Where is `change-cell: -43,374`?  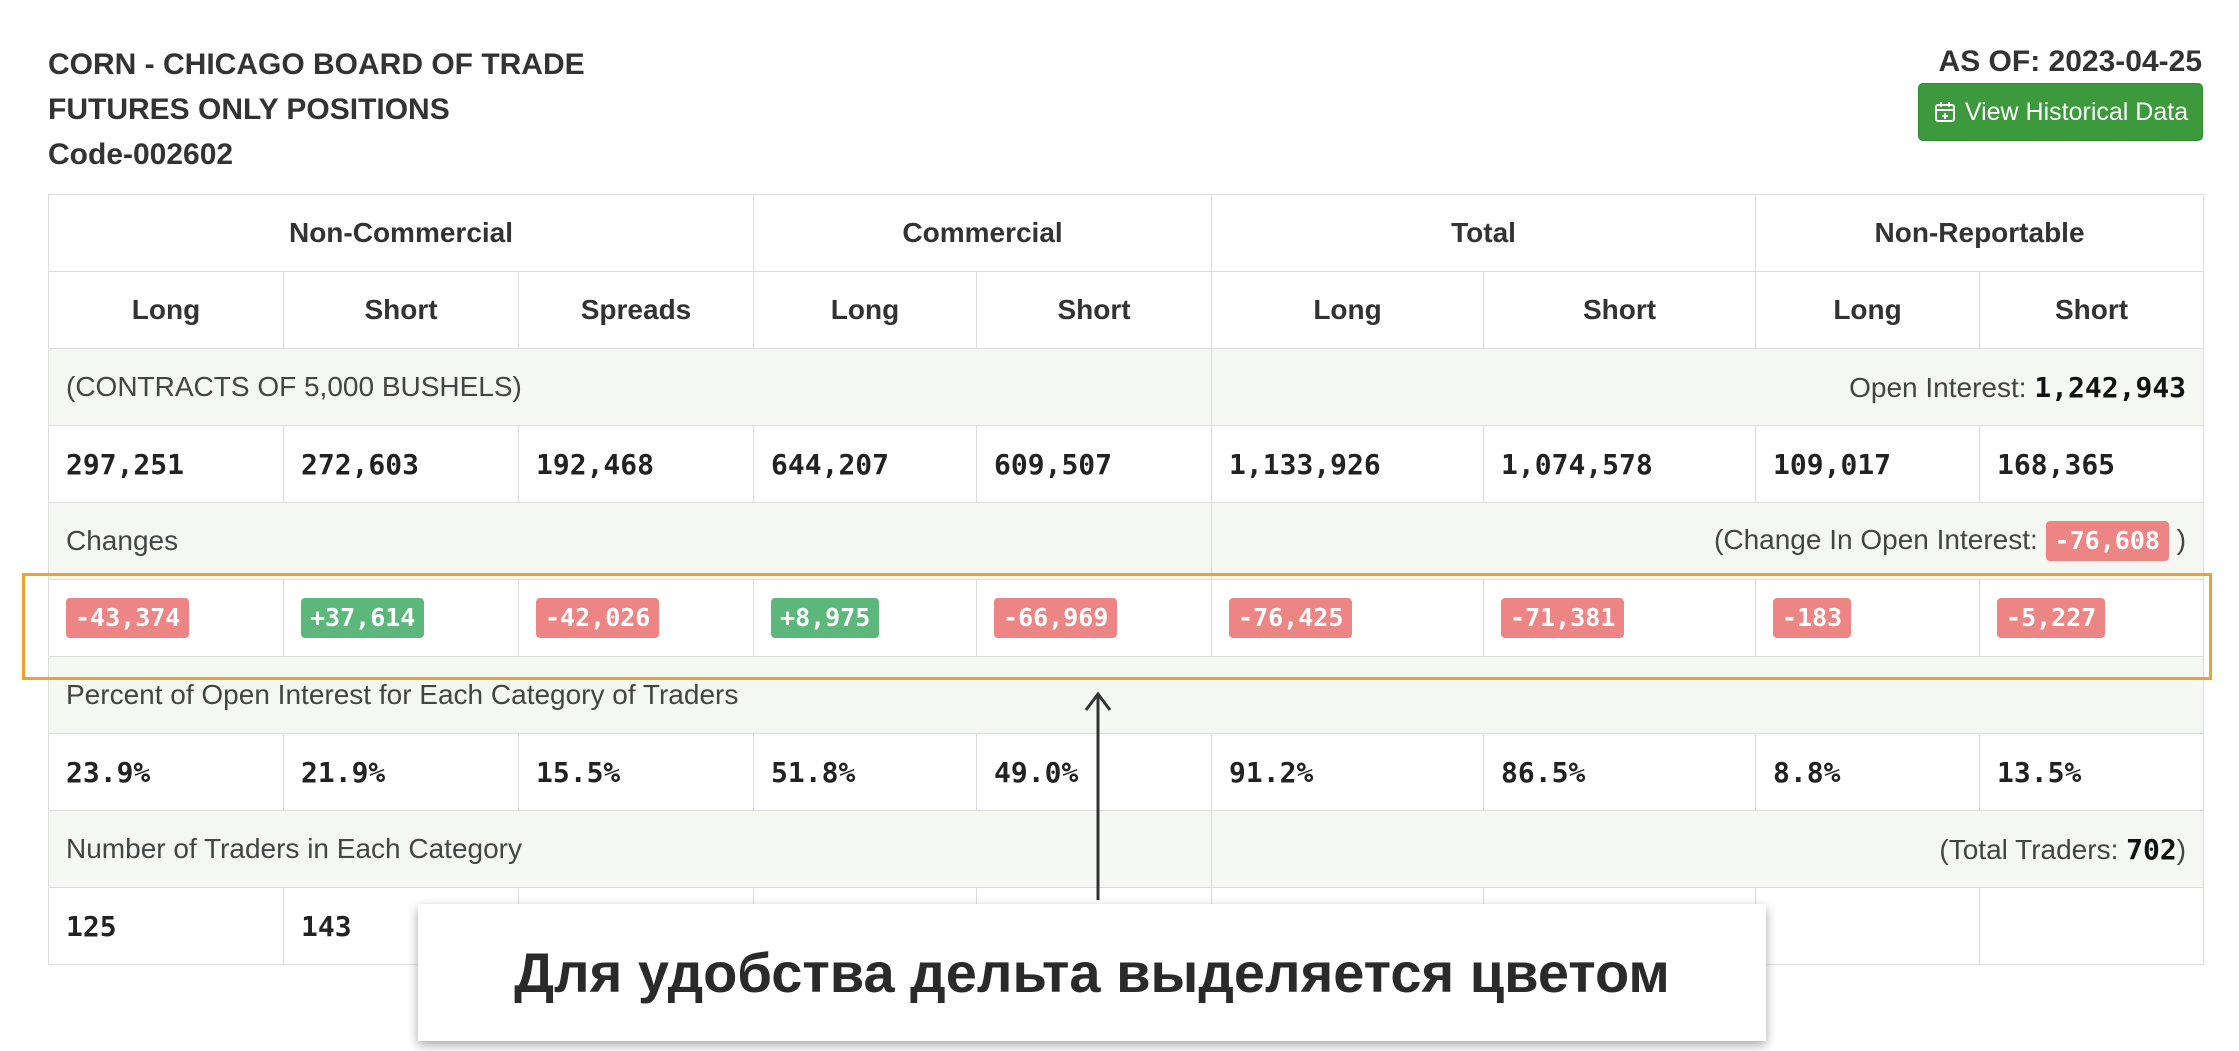
change-cell: -43,374 is located at coordinates (166, 618).